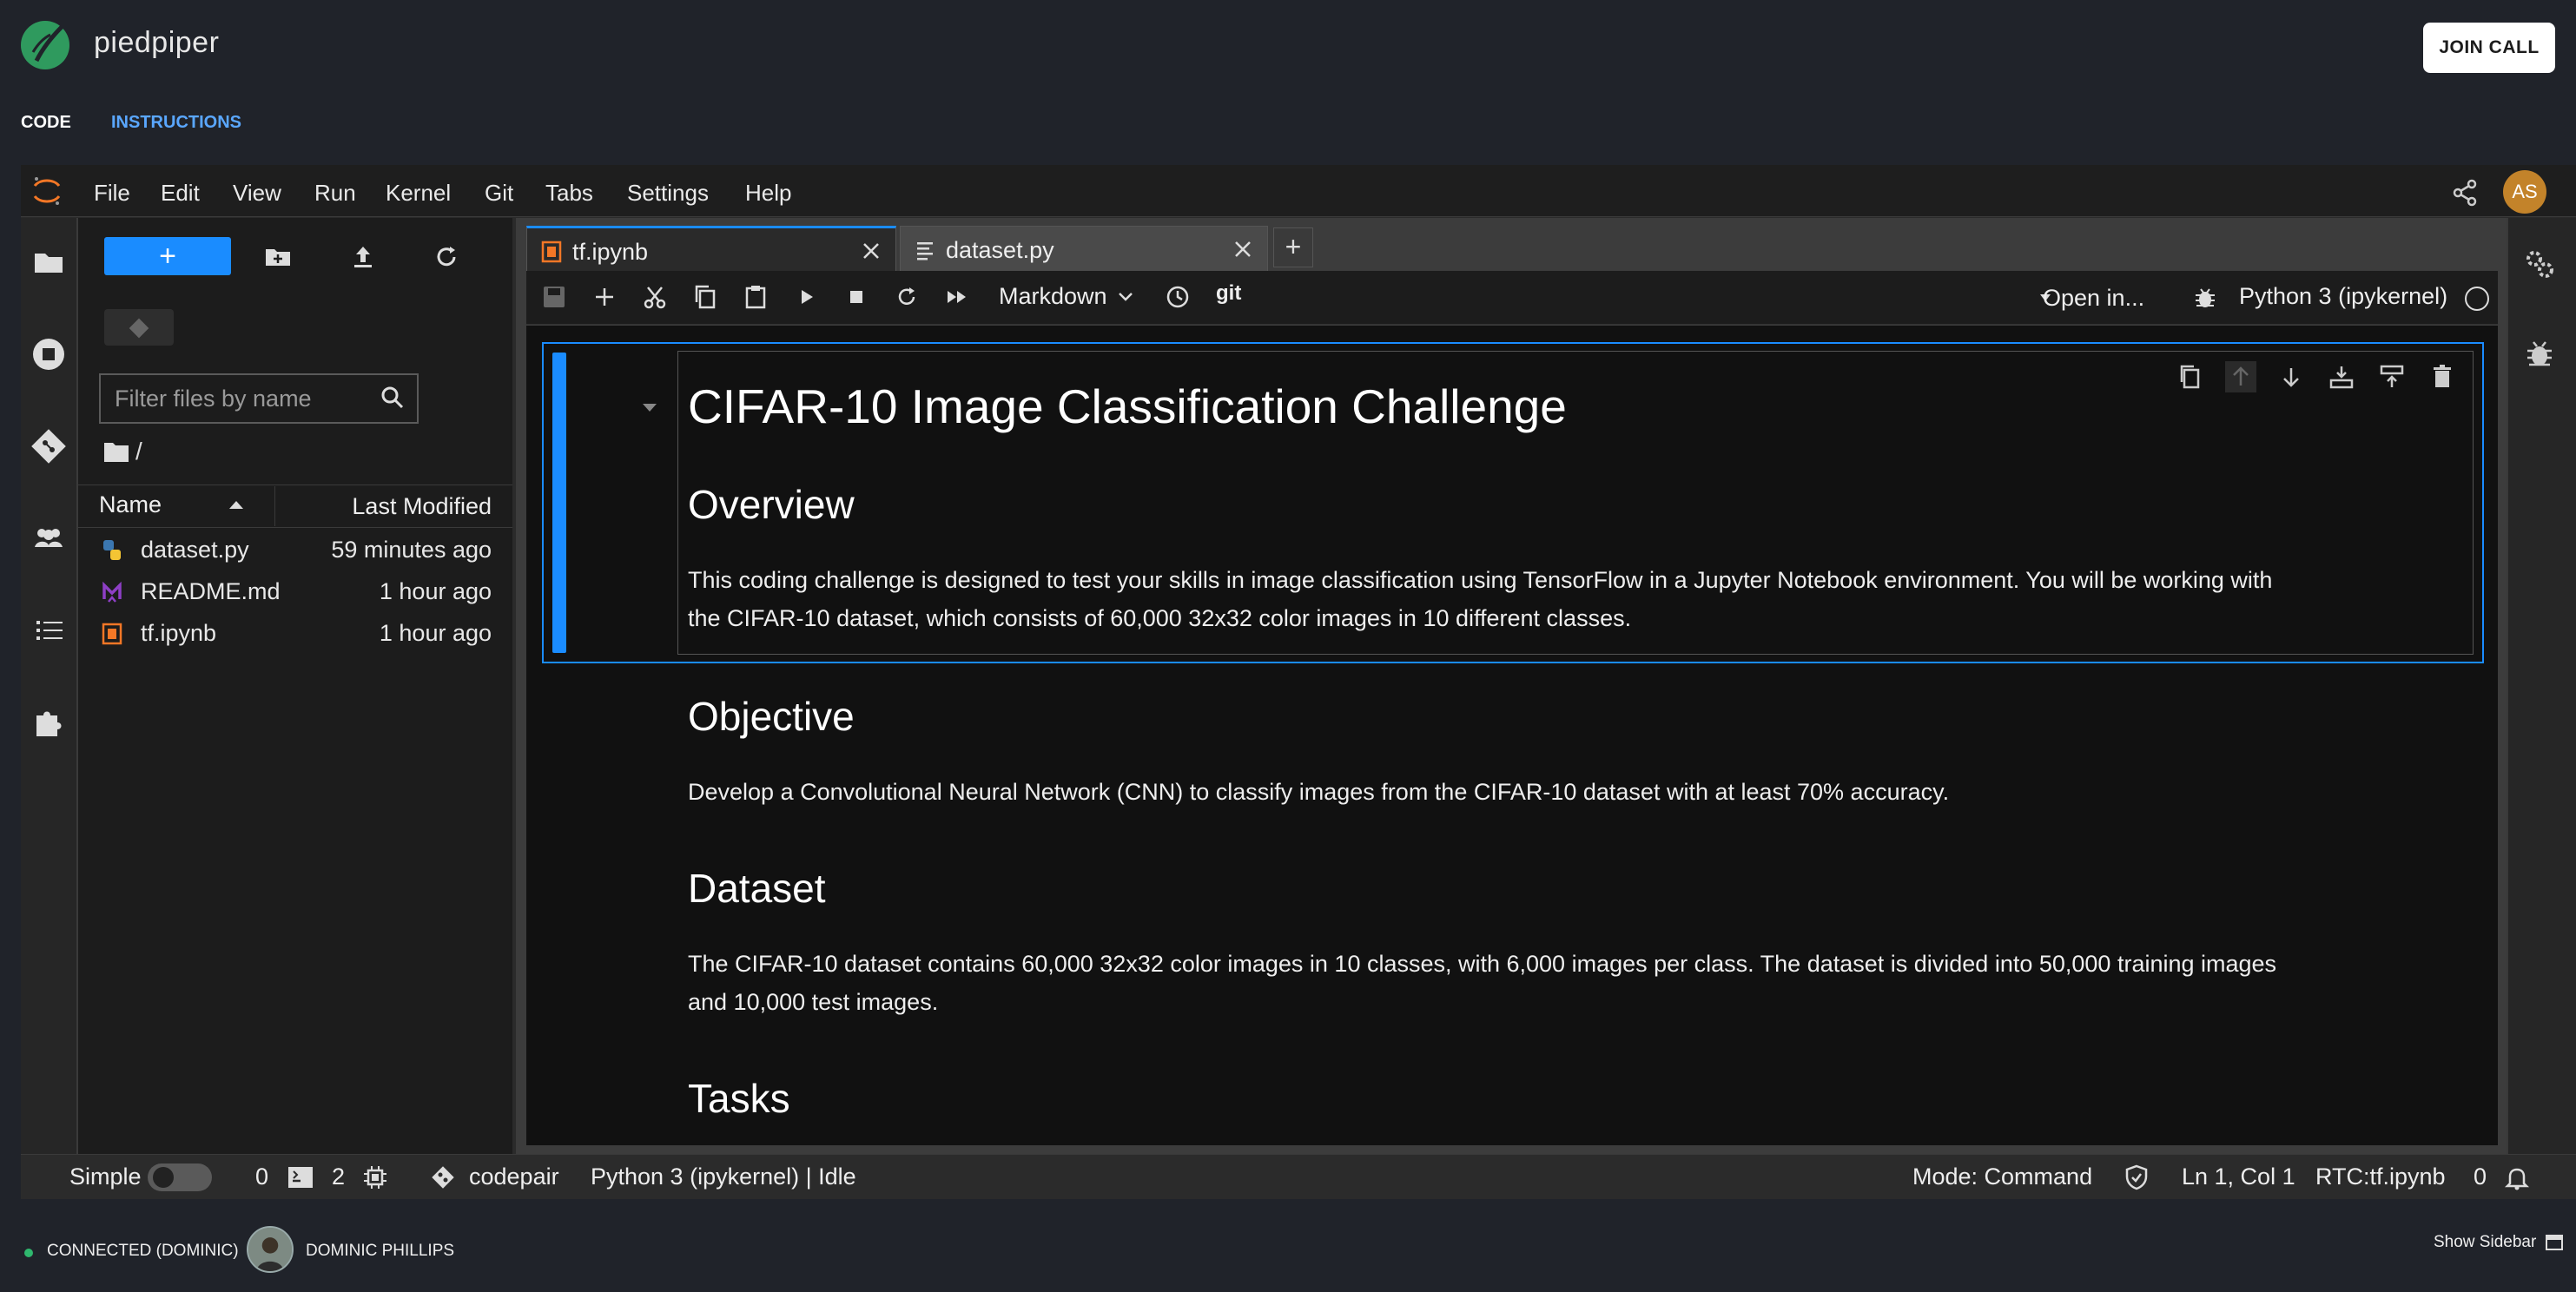 The height and width of the screenshot is (1292, 2576). Describe the element at coordinates (2481, 1176) in the screenshot. I see `notification-count: 0` at that location.